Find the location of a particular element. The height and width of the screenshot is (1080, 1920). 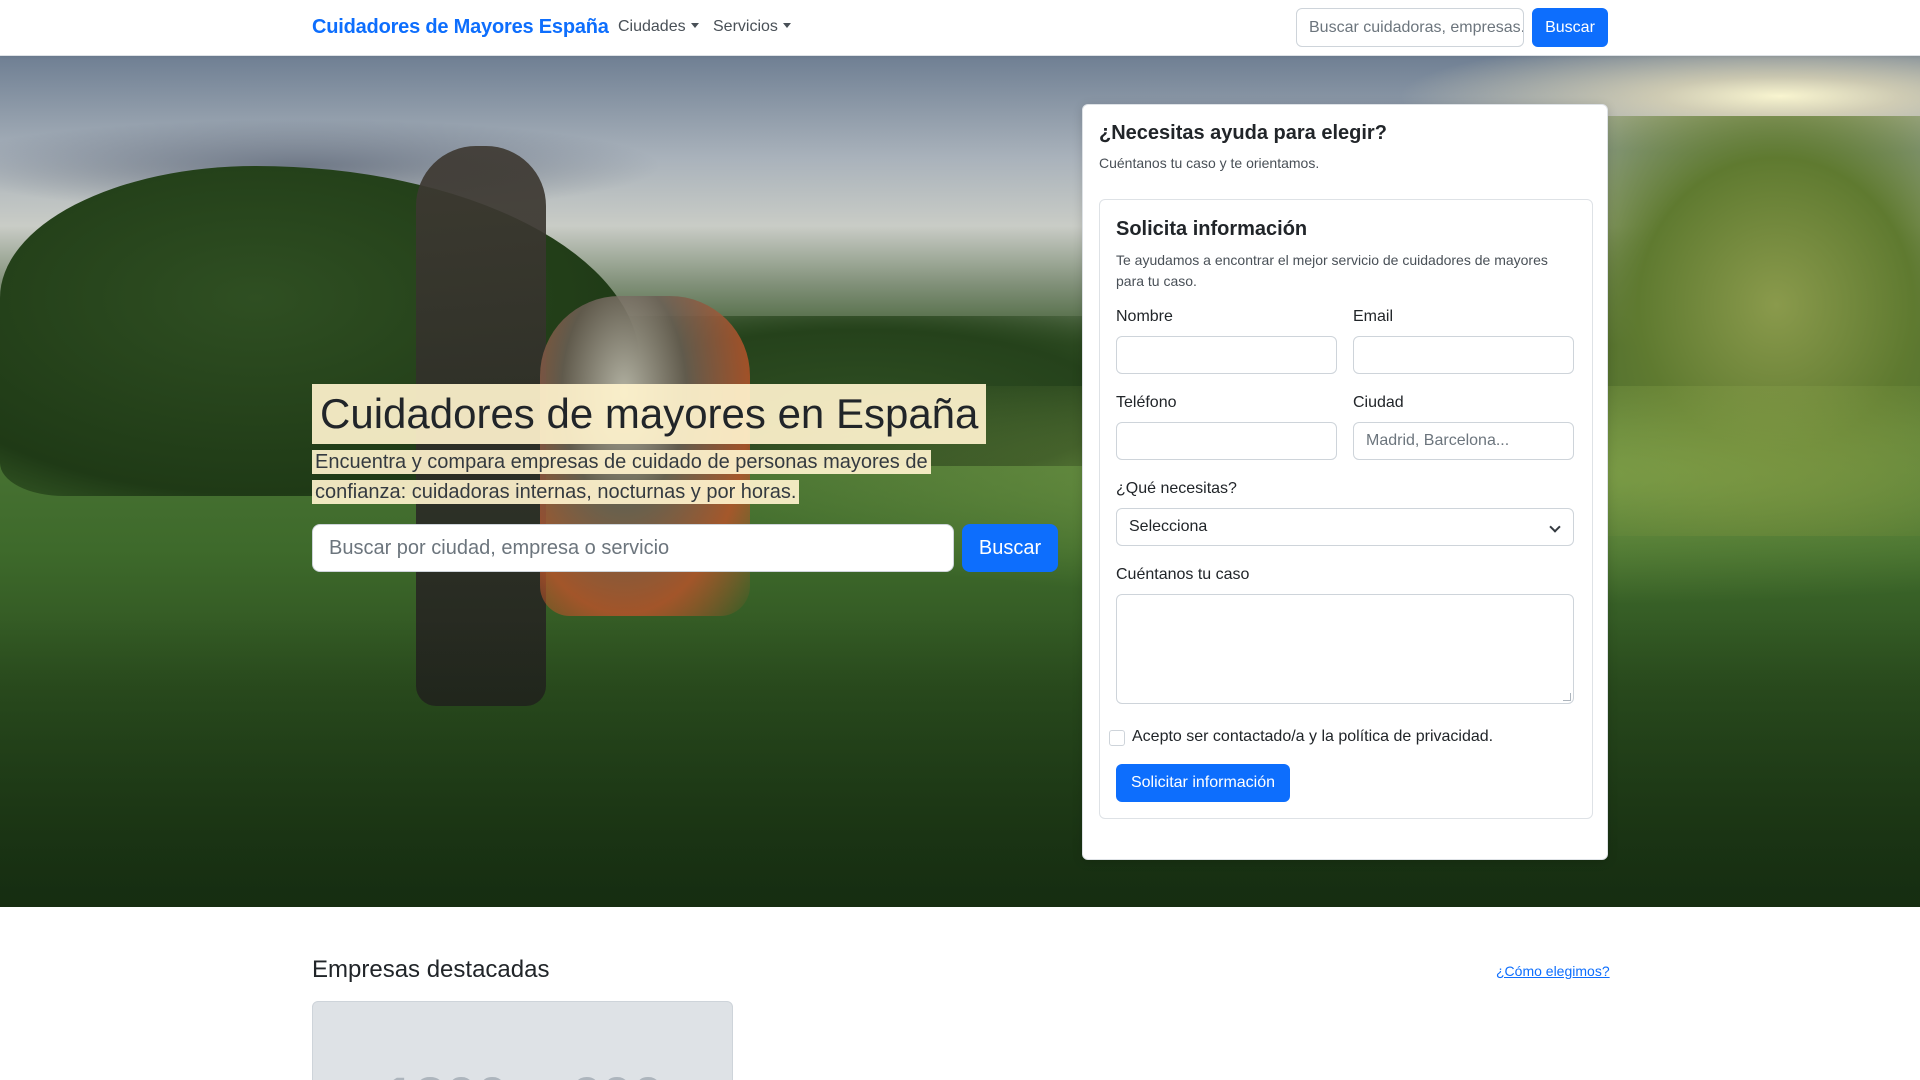

nav-dropdown-ciudades: Ciudades is located at coordinates (658, 27).